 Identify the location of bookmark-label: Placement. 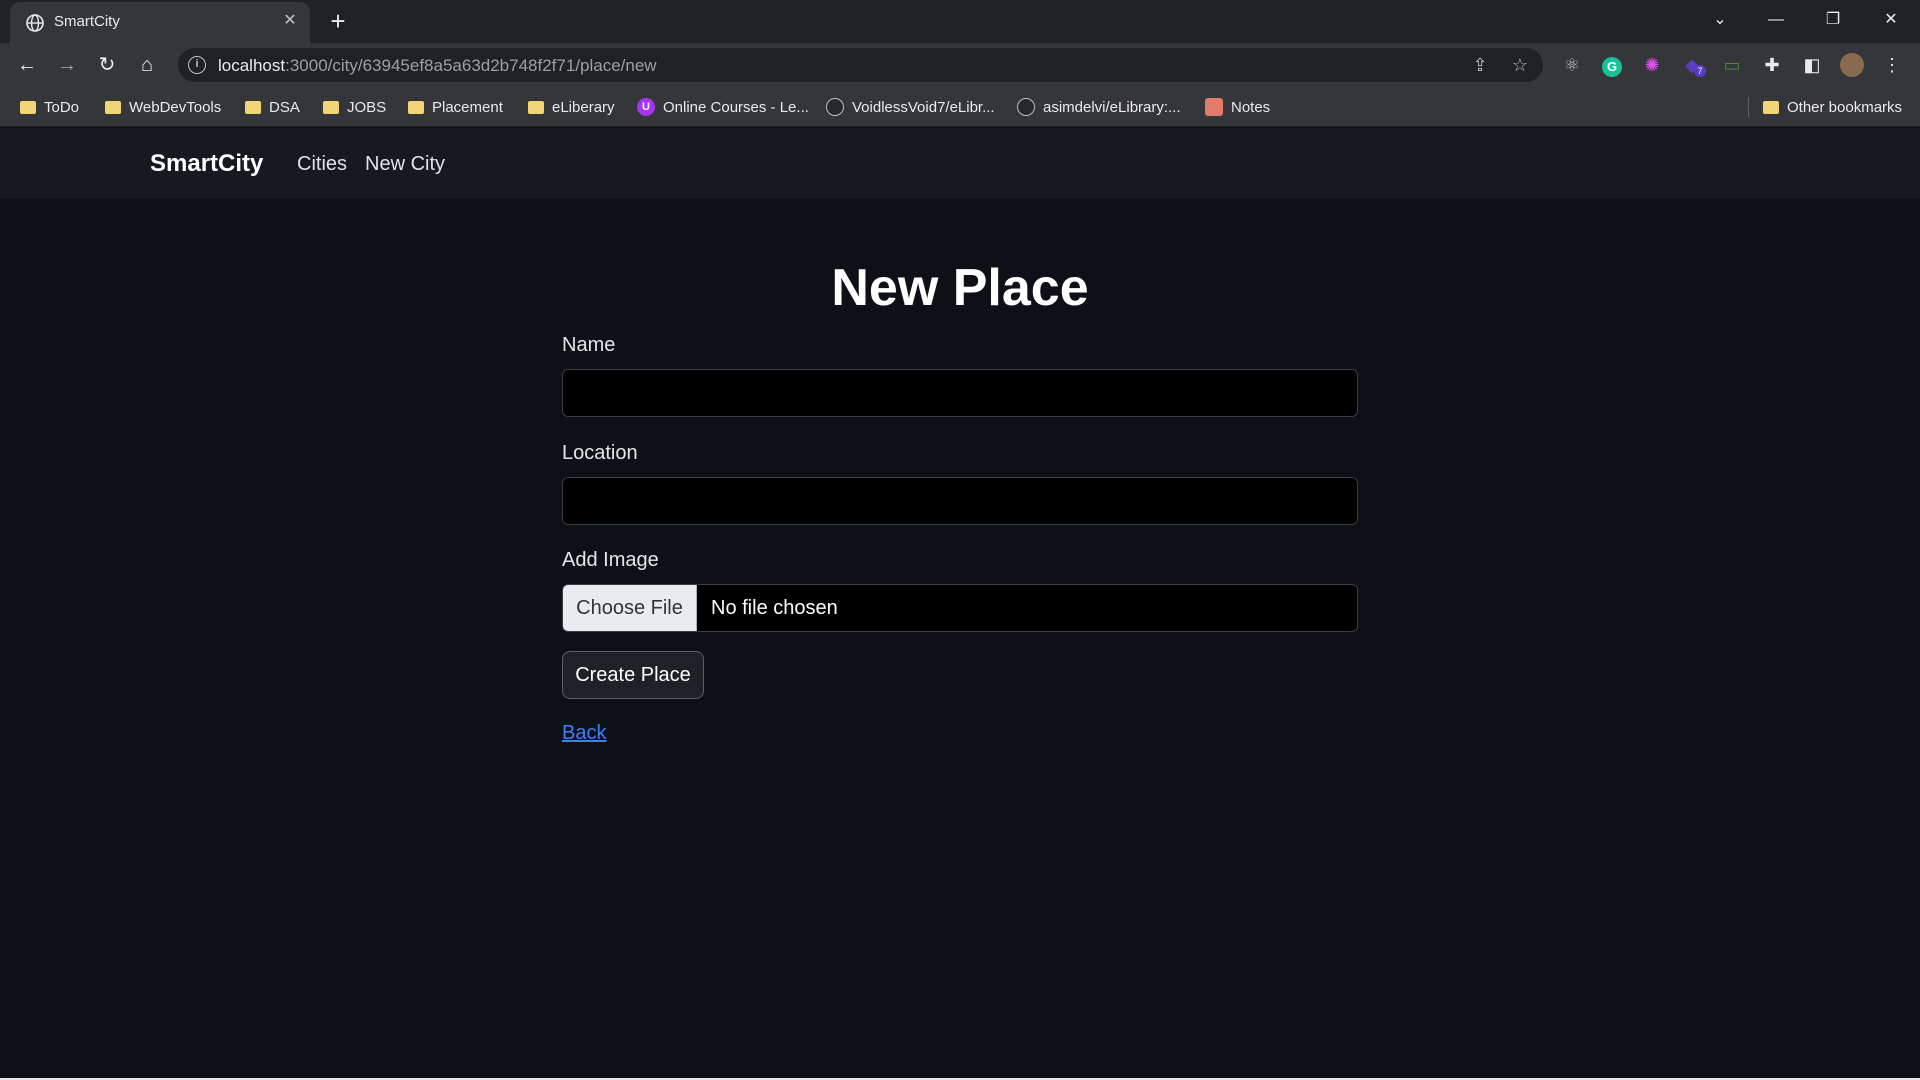
(467, 107).